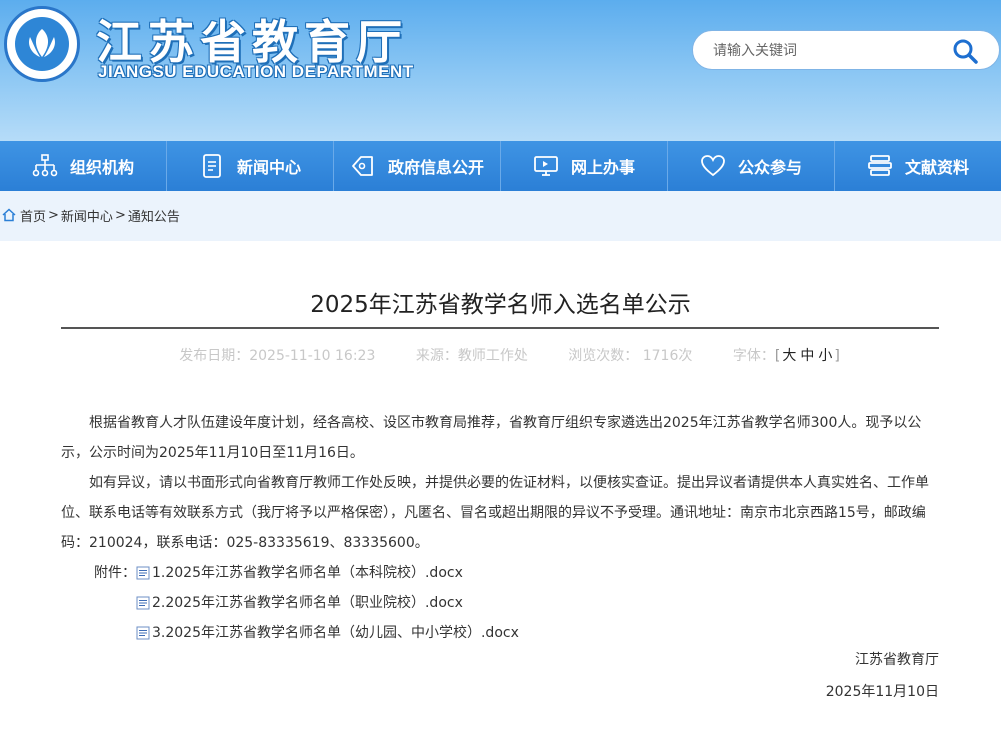  I want to click on attachment-link: 2.2025年江苏省教学名师名单（职业院校）.docx, so click(299, 603).